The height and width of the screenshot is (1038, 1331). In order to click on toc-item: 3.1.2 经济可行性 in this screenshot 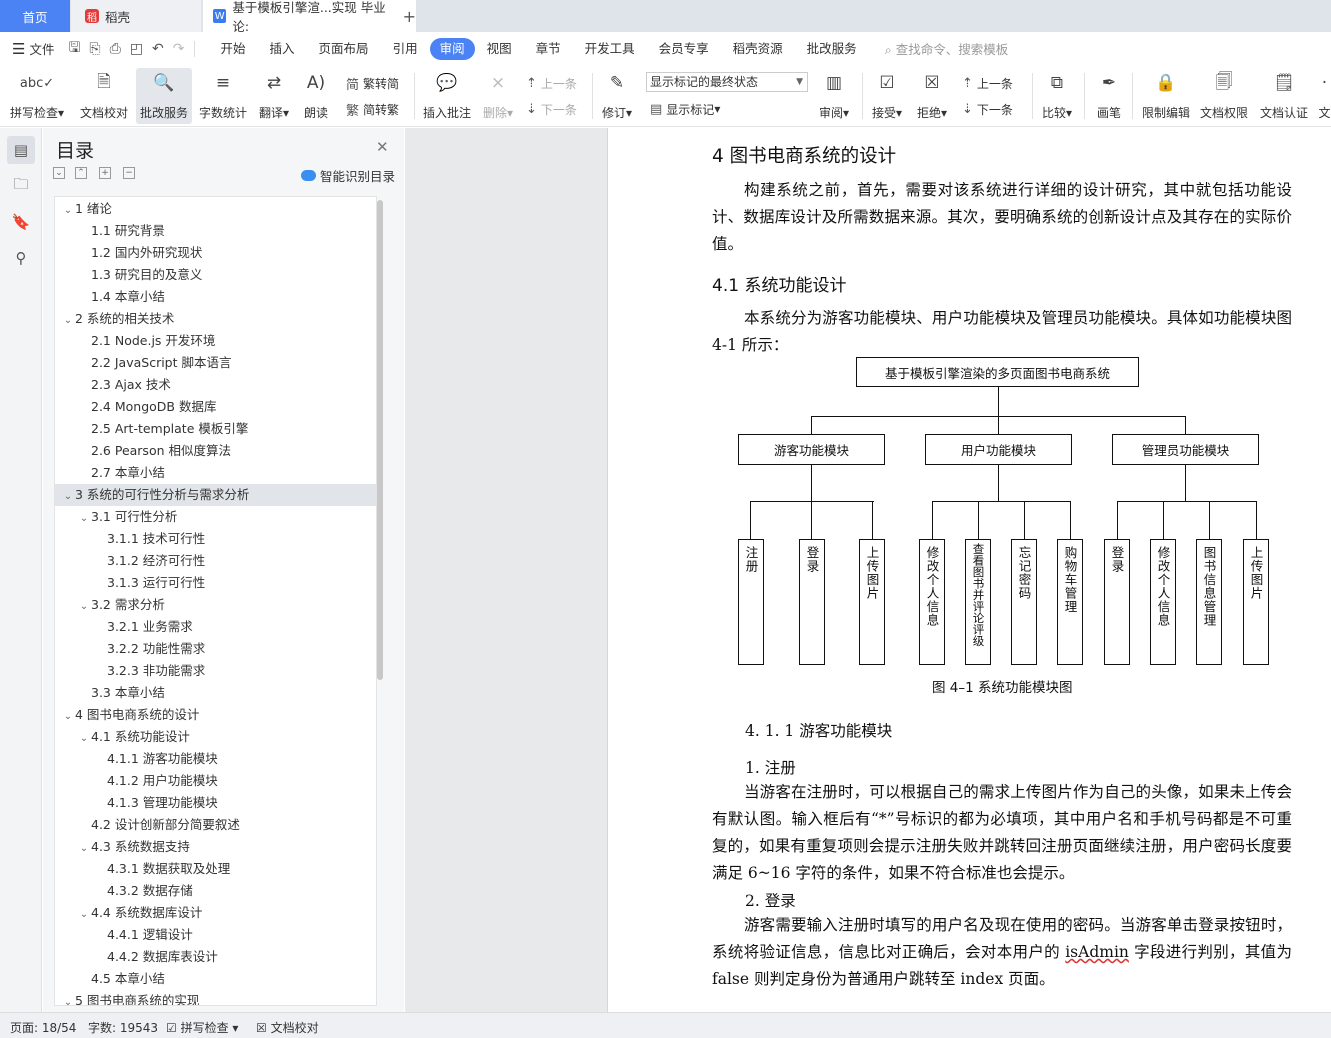, I will do `click(215, 561)`.